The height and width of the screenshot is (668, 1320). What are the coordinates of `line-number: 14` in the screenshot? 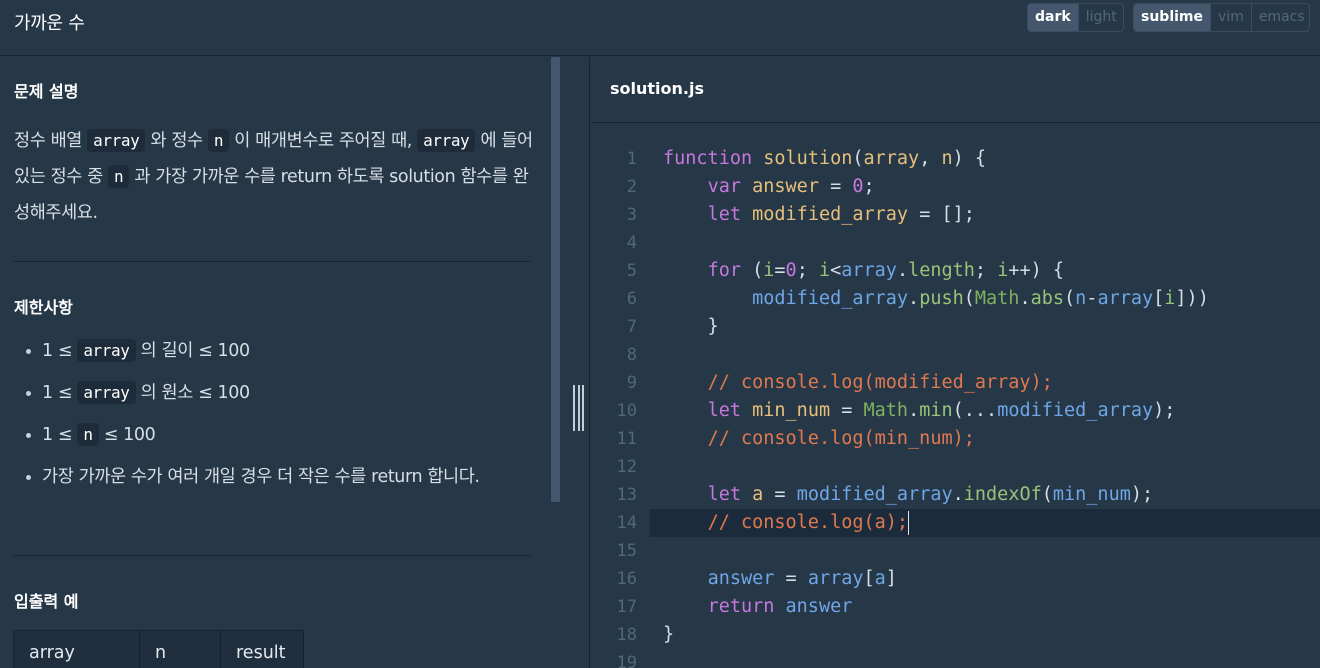 It's located at (626, 523).